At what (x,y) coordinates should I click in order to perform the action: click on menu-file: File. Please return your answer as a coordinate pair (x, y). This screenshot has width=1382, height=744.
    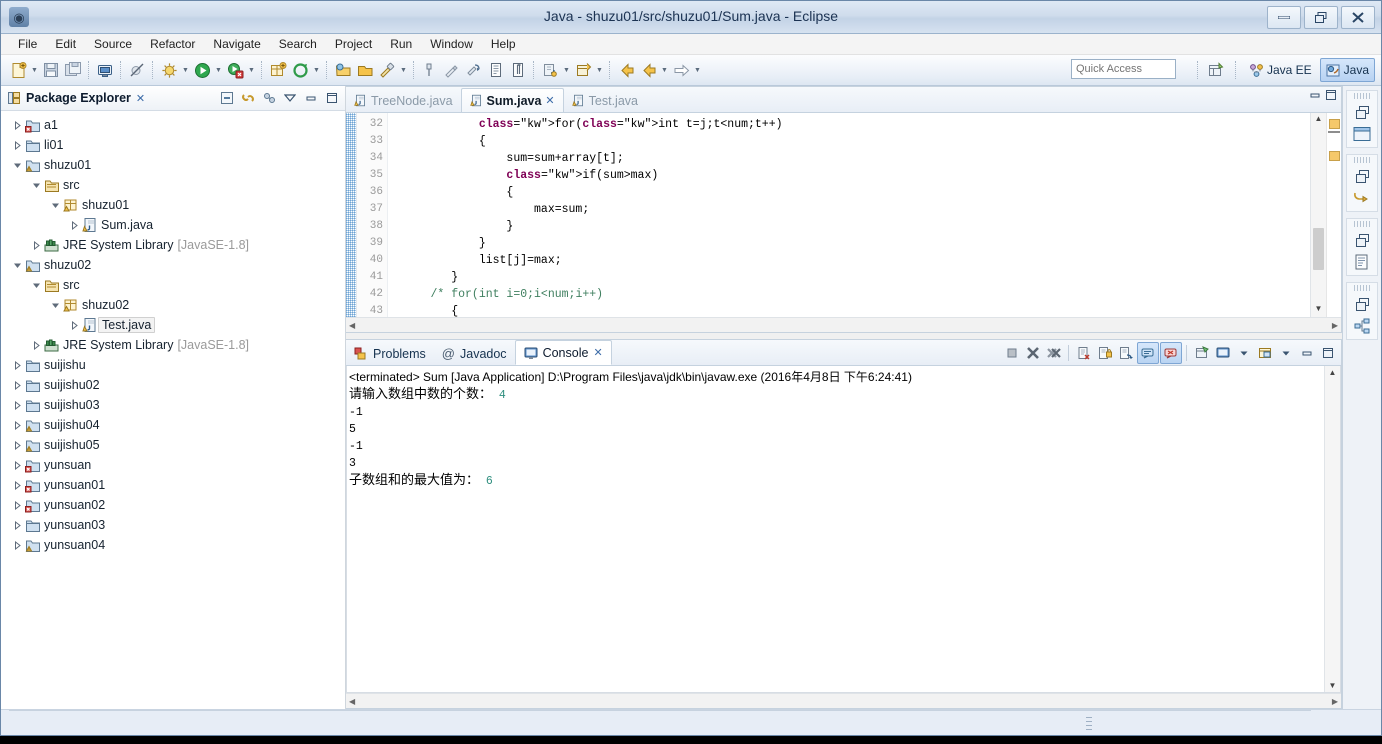
    Looking at the image, I should click on (27, 44).